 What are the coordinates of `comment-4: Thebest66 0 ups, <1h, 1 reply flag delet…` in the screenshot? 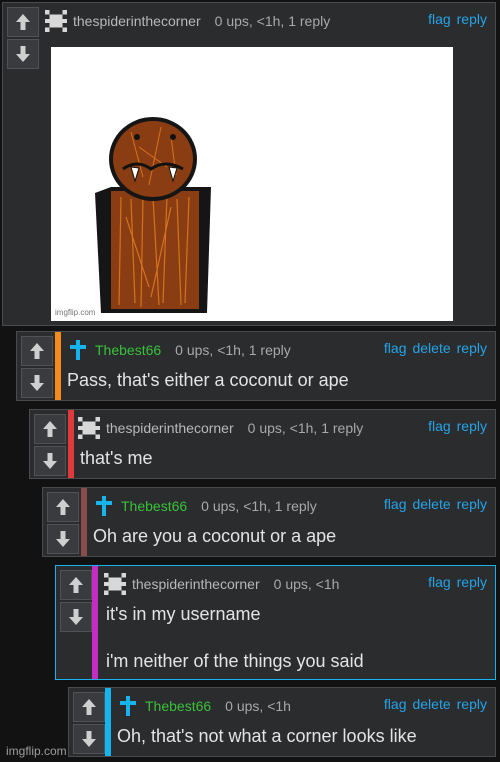 It's located at (269, 522).